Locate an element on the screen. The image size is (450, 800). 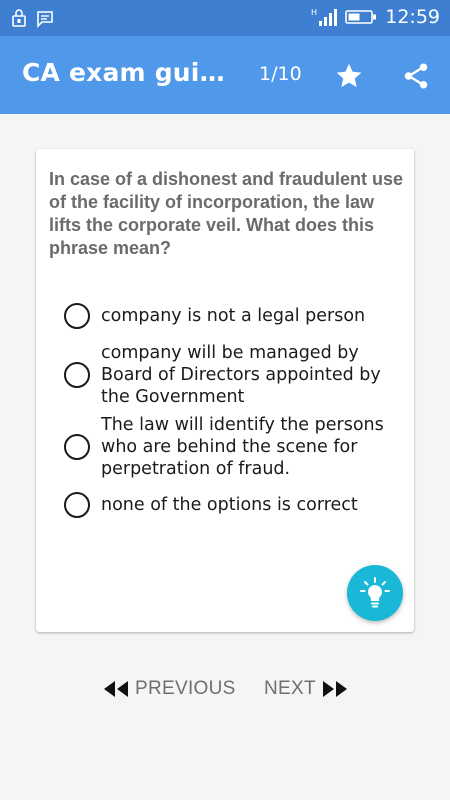
next-button: NEXT is located at coordinates (306, 689).